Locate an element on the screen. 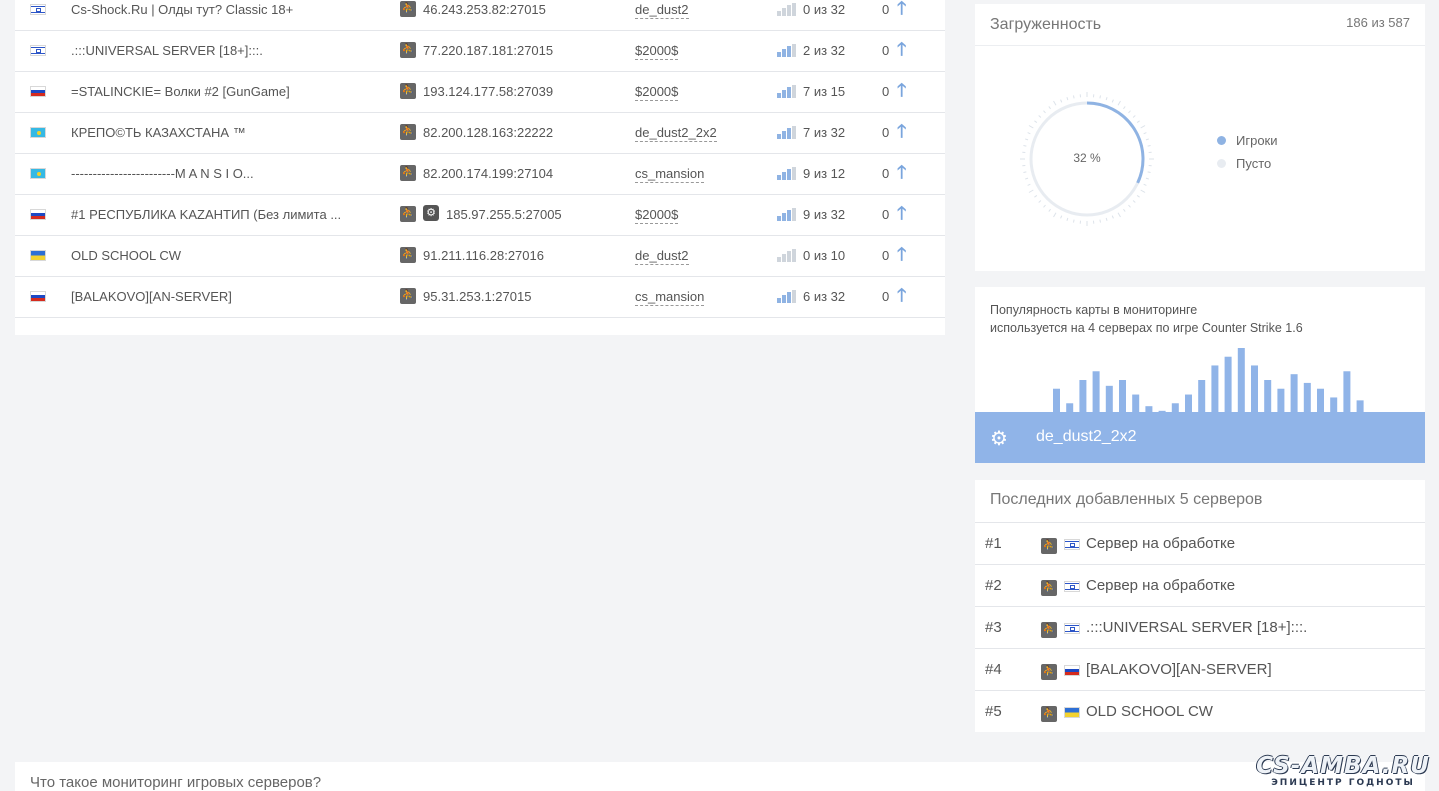 This screenshot has height=791, width=1439. map-name: de_dust2_2x2 is located at coordinates (1086, 437).